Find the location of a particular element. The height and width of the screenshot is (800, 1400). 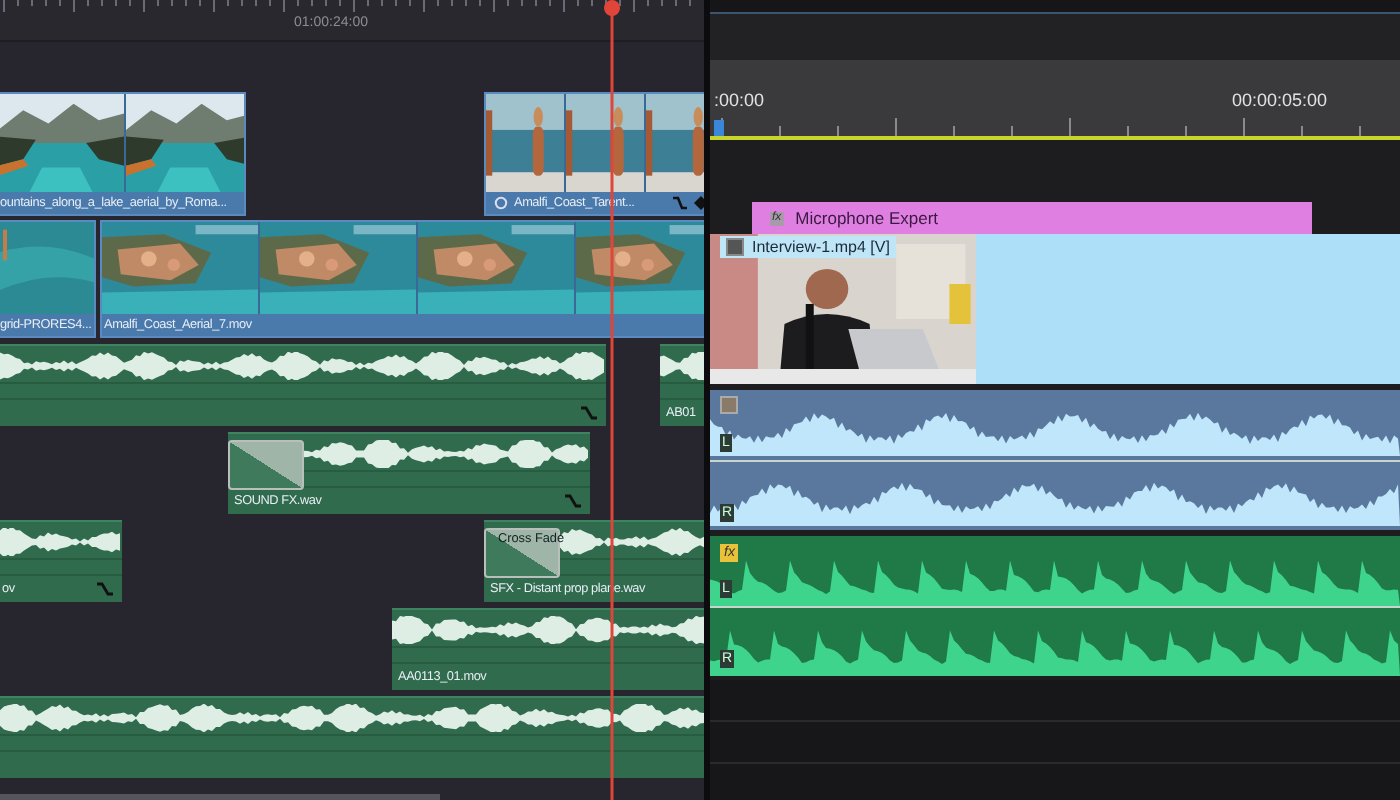

clip-label: Microphone Expert is located at coordinates (867, 218).